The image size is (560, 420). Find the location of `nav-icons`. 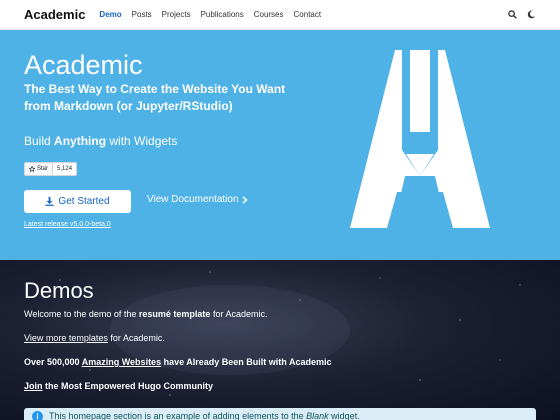

nav-icons is located at coordinates (522, 14).